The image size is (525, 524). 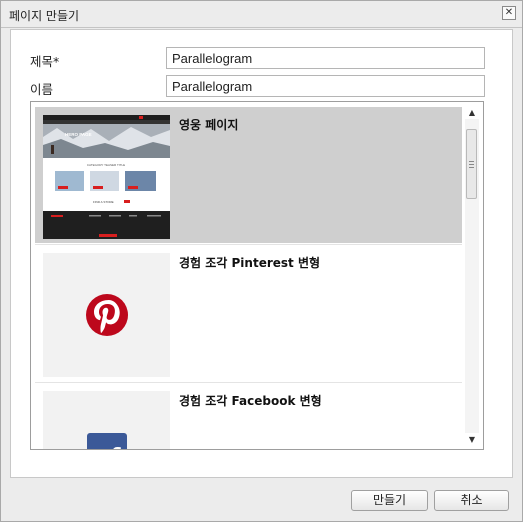 What do you see at coordinates (261, 501) in the screenshot?
I see `dialog-footer: 만들기 취소` at bounding box center [261, 501].